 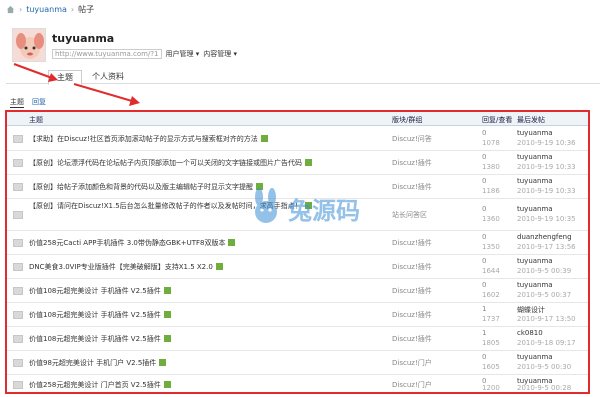 What do you see at coordinates (29, 45) in the screenshot?
I see `avatar` at bounding box center [29, 45].